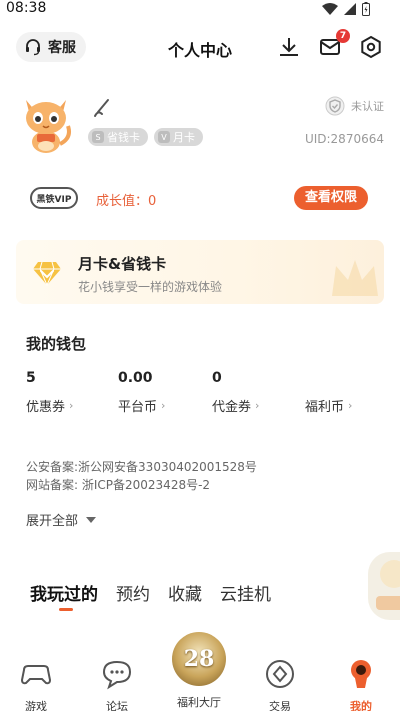  I want to click on card-banner-subtitle: 花小钱享受一样的游戏体验, so click(150, 287).